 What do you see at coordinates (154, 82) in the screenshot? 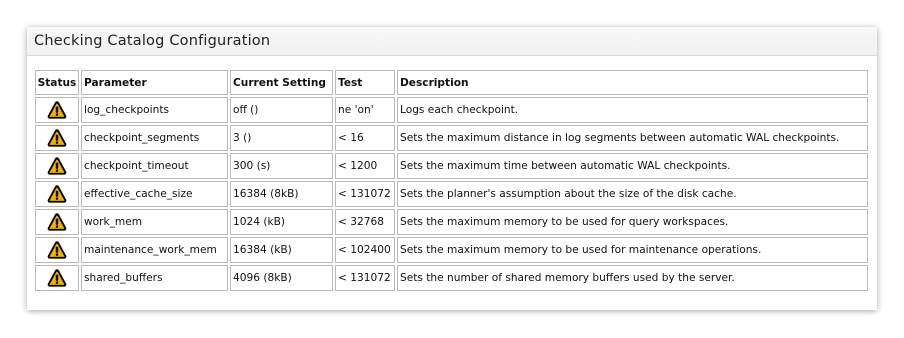
I see `header-parameter: Parameter` at bounding box center [154, 82].